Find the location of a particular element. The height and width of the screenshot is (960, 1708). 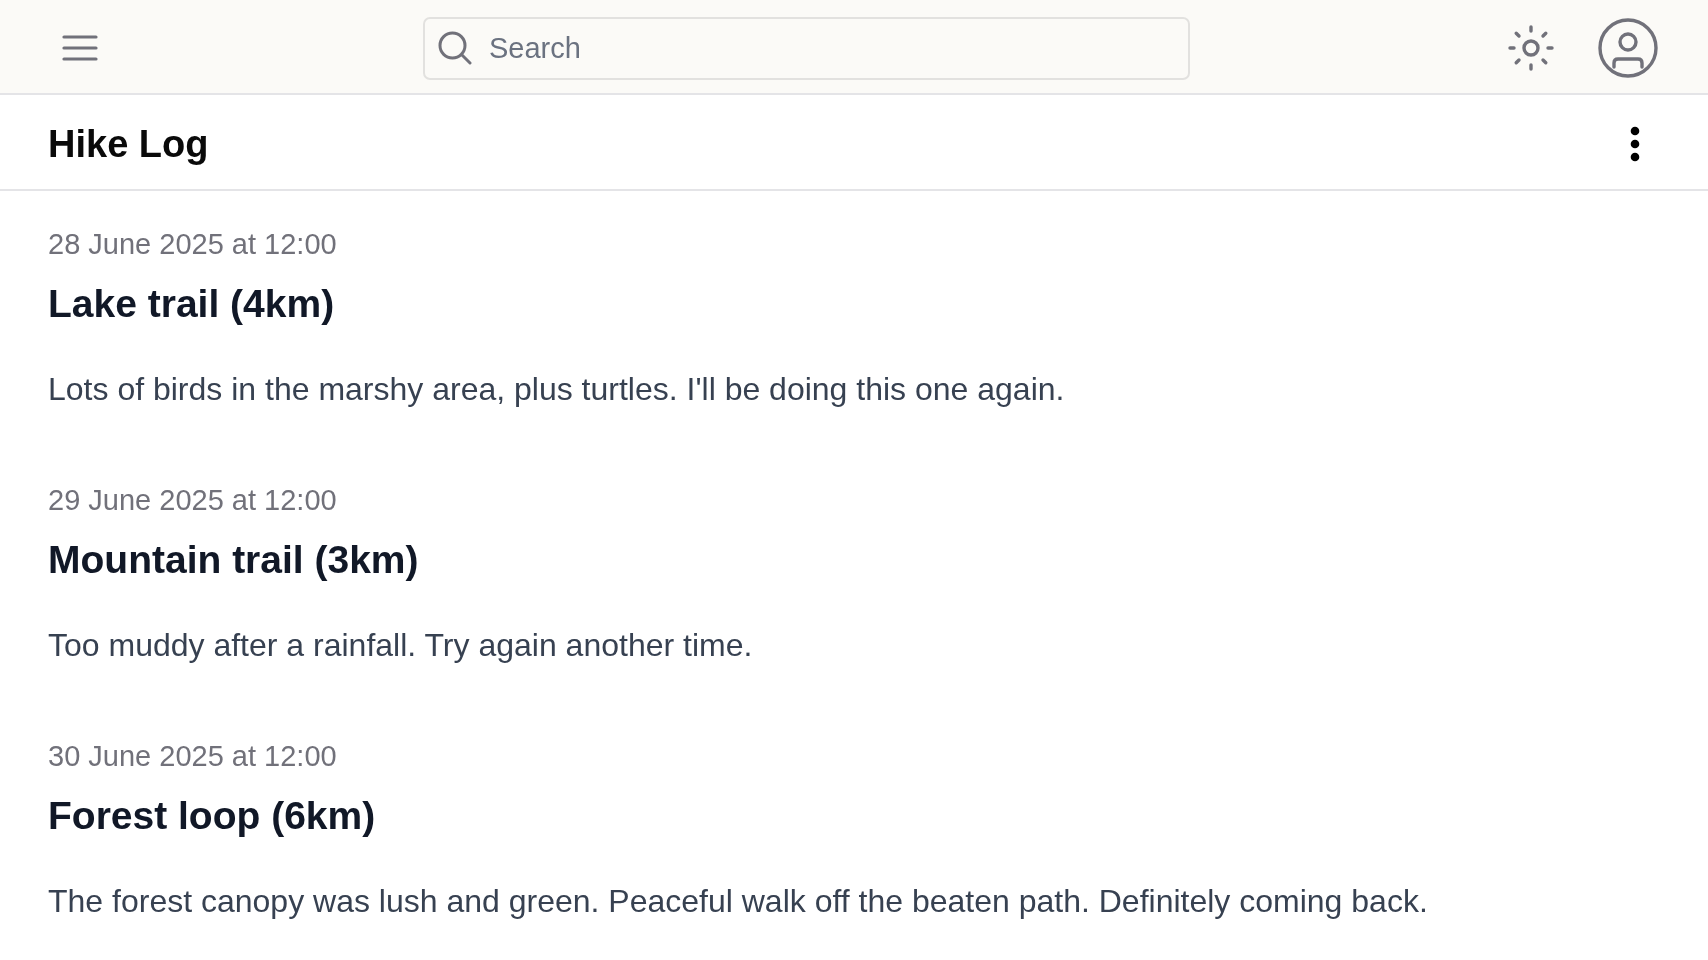

entry-note: Too muddy after a rainfall. Try again another time. is located at coordinates (400, 645).